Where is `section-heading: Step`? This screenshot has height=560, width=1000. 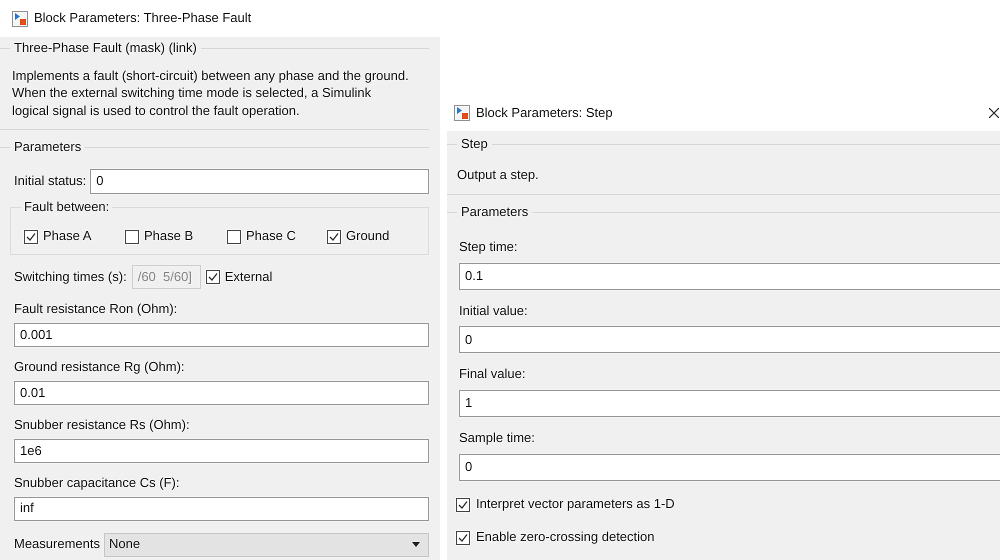 section-heading: Step is located at coordinates (474, 144).